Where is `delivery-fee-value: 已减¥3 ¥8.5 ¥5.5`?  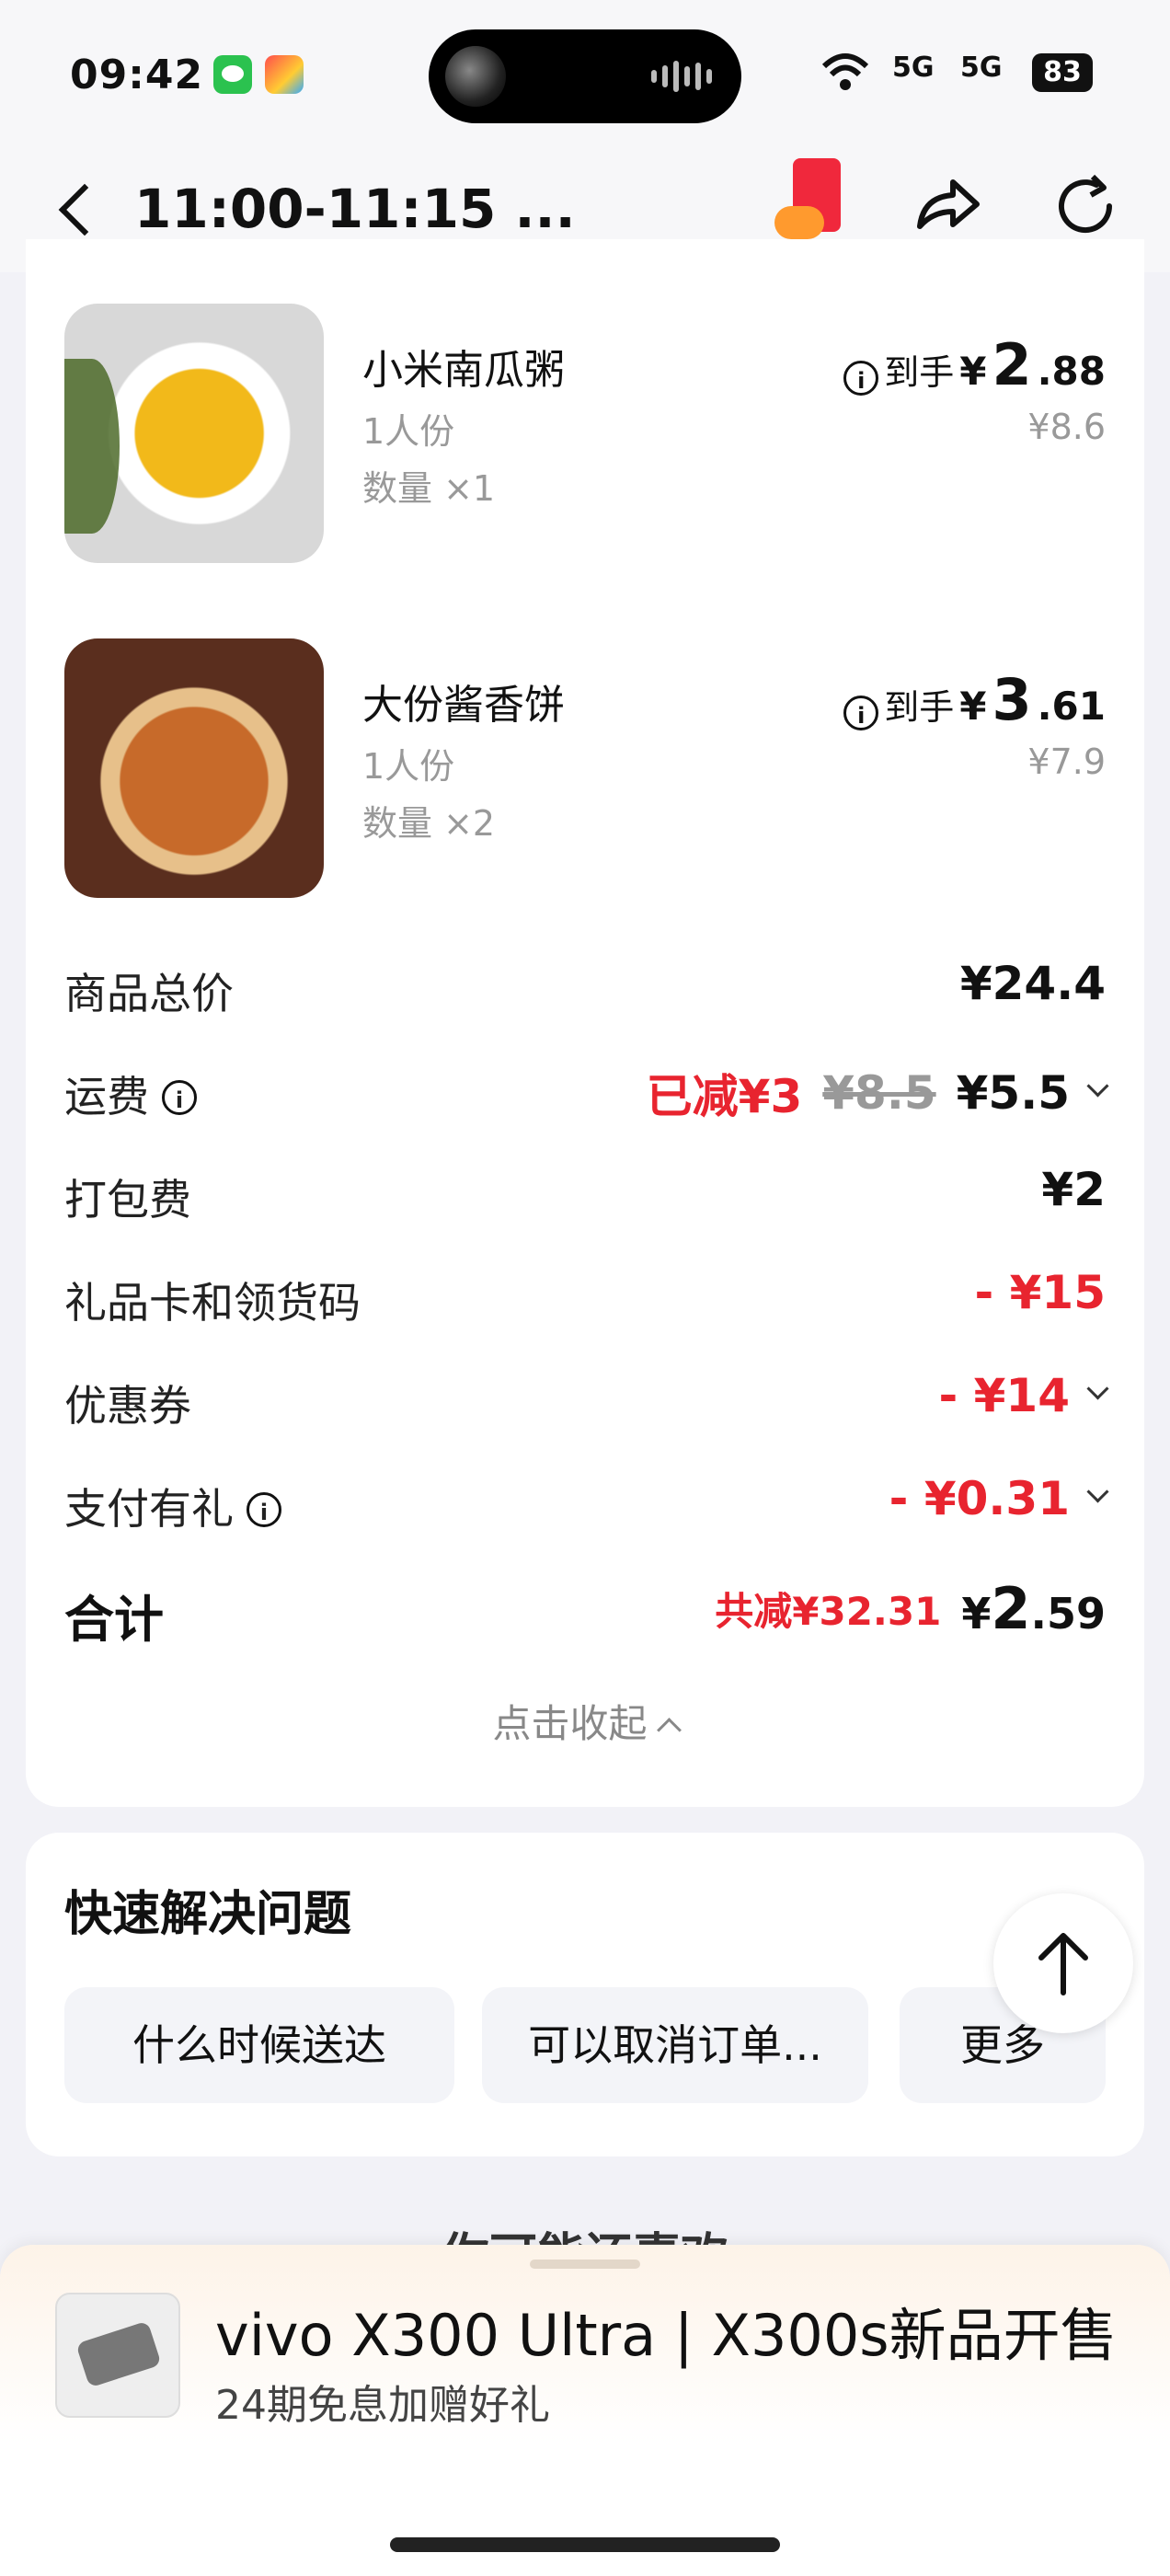
delivery-fee-value: 已减¥3 ¥8.5 ¥5.5 is located at coordinates (877, 1093).